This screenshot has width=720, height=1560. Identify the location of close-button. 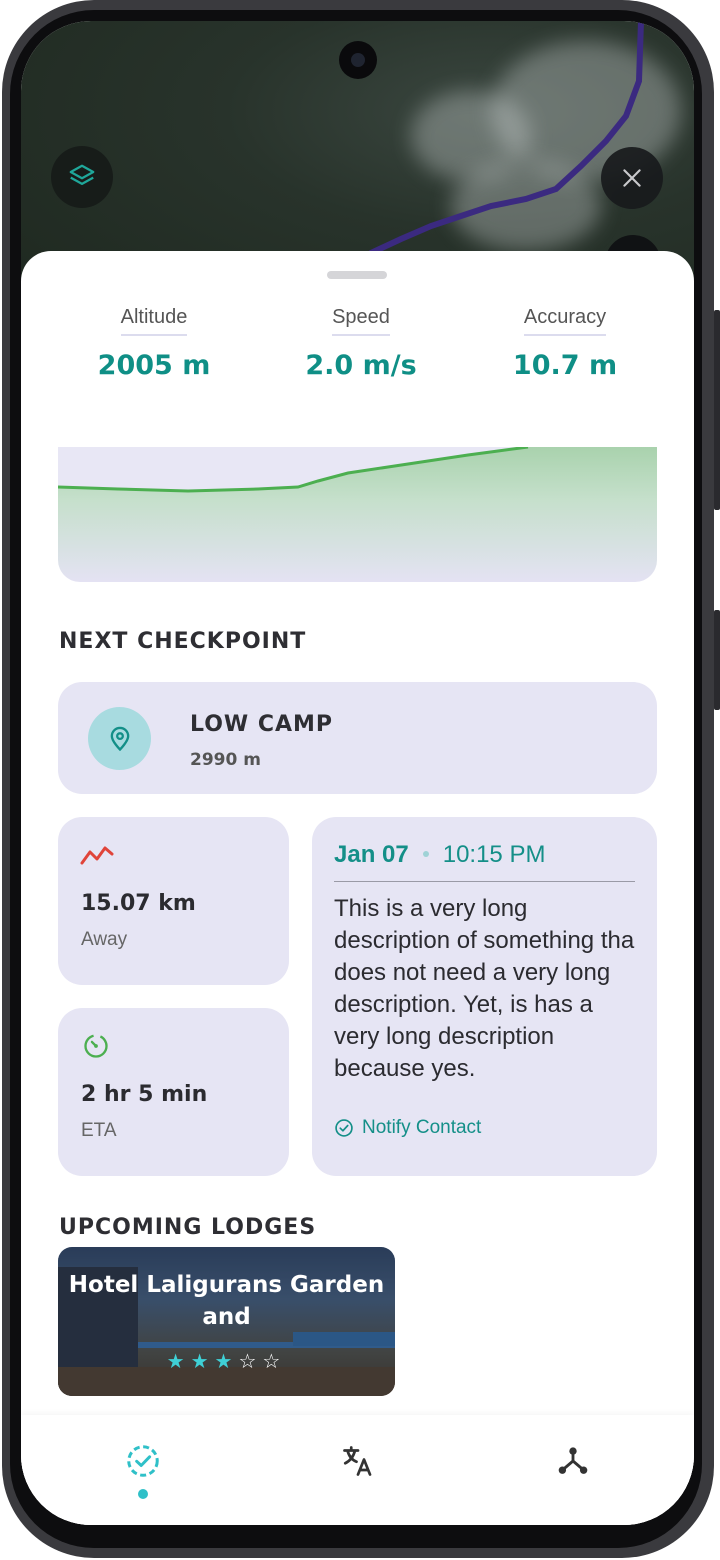
(632, 178).